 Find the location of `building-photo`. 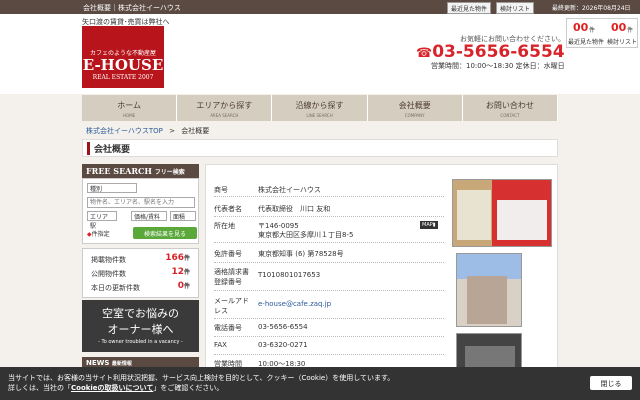

building-photo is located at coordinates (489, 290).